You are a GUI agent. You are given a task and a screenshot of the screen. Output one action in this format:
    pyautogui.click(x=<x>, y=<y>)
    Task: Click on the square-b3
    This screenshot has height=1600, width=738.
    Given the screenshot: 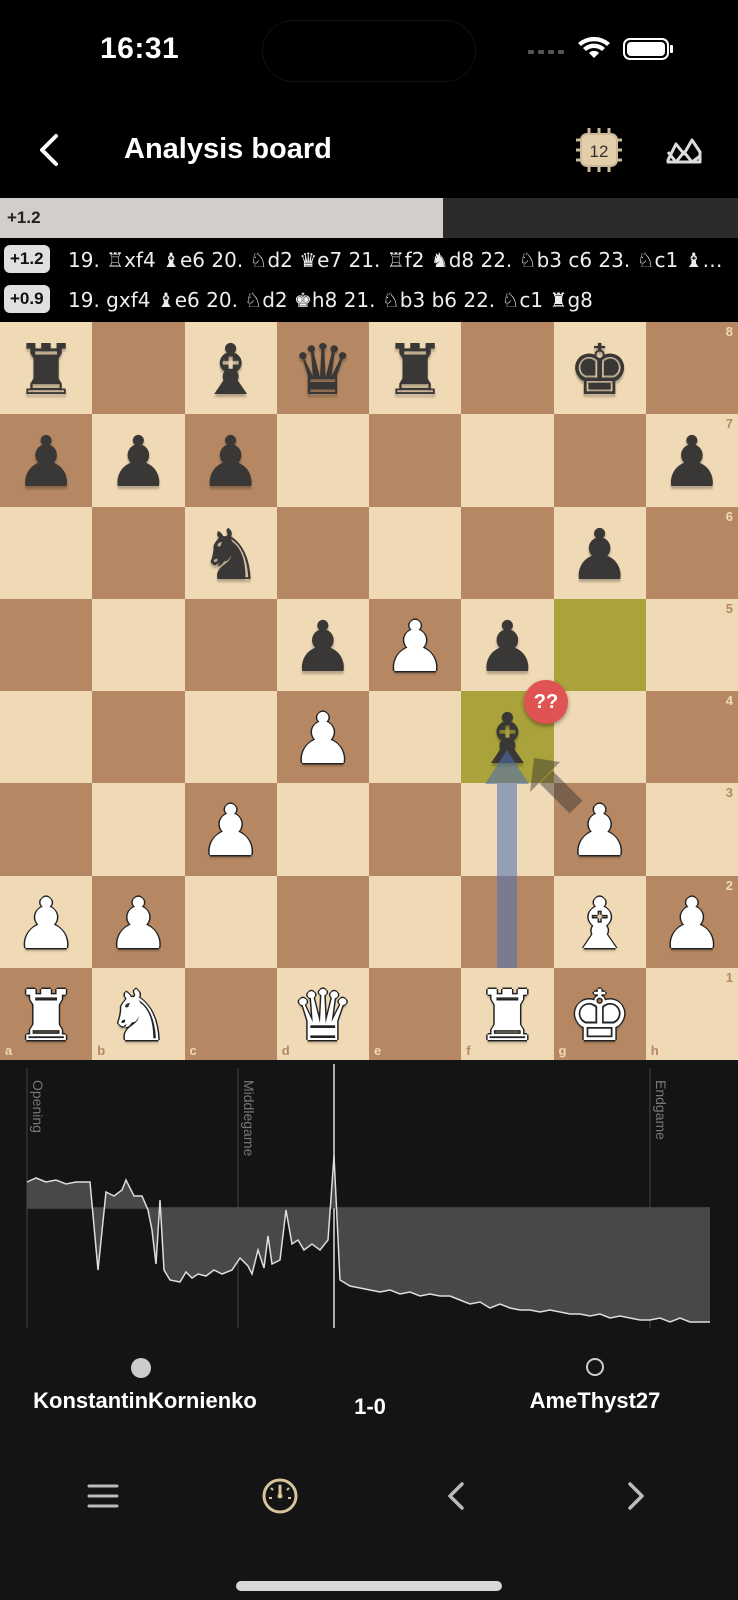 What is the action you would take?
    pyautogui.click(x=138, y=829)
    